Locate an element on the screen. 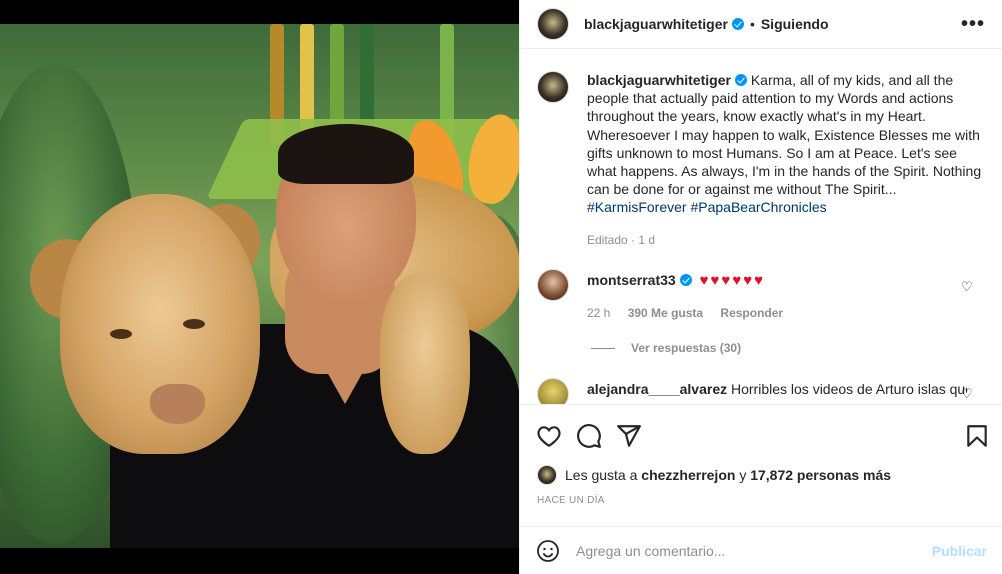  reply-button: Responder is located at coordinates (751, 313).